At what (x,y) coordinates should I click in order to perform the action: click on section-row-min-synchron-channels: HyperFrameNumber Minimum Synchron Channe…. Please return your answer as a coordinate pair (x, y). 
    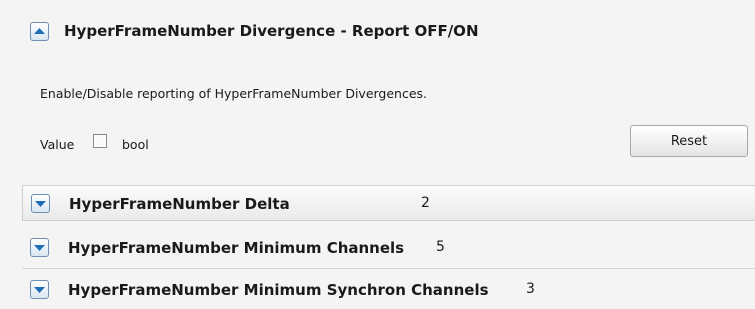
    Looking at the image, I should click on (388, 290).